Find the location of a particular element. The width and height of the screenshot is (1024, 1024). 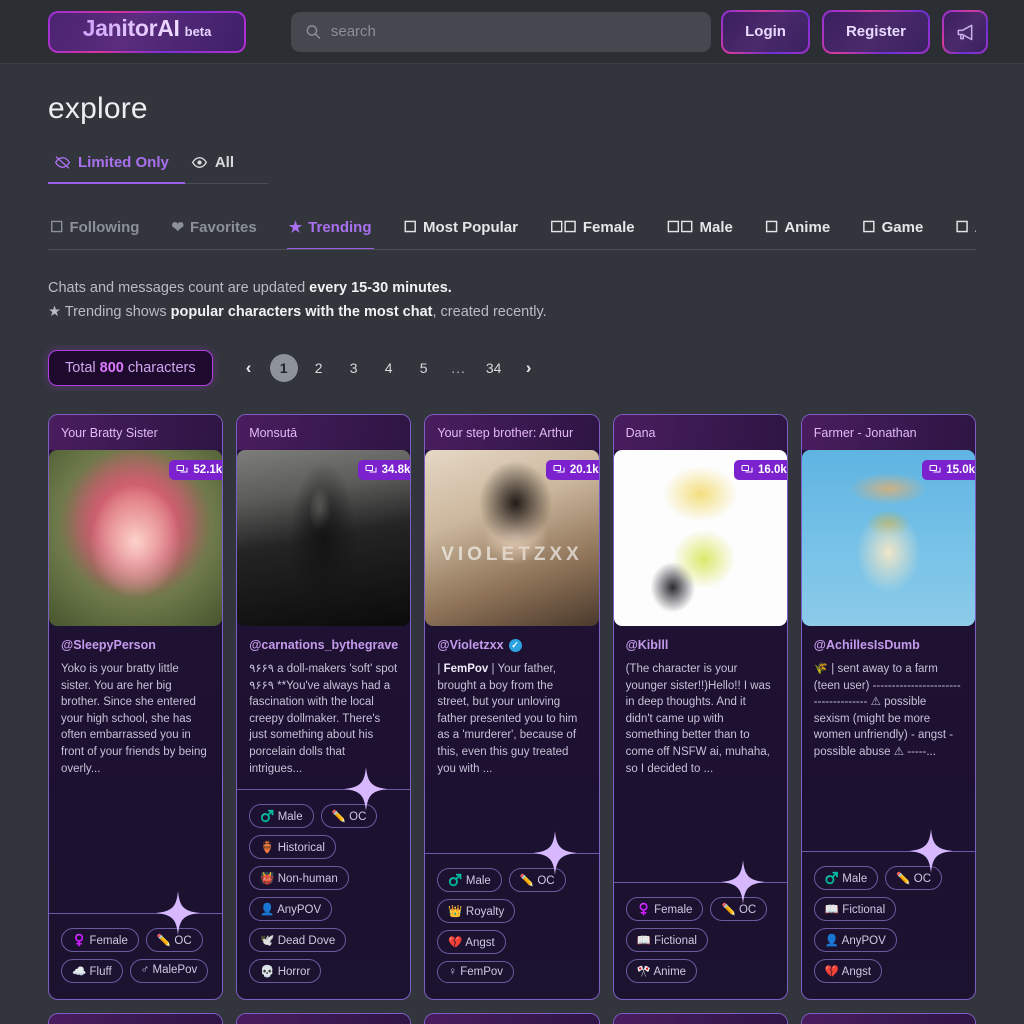

card-tag: ♂ MalePov is located at coordinates (169, 971).